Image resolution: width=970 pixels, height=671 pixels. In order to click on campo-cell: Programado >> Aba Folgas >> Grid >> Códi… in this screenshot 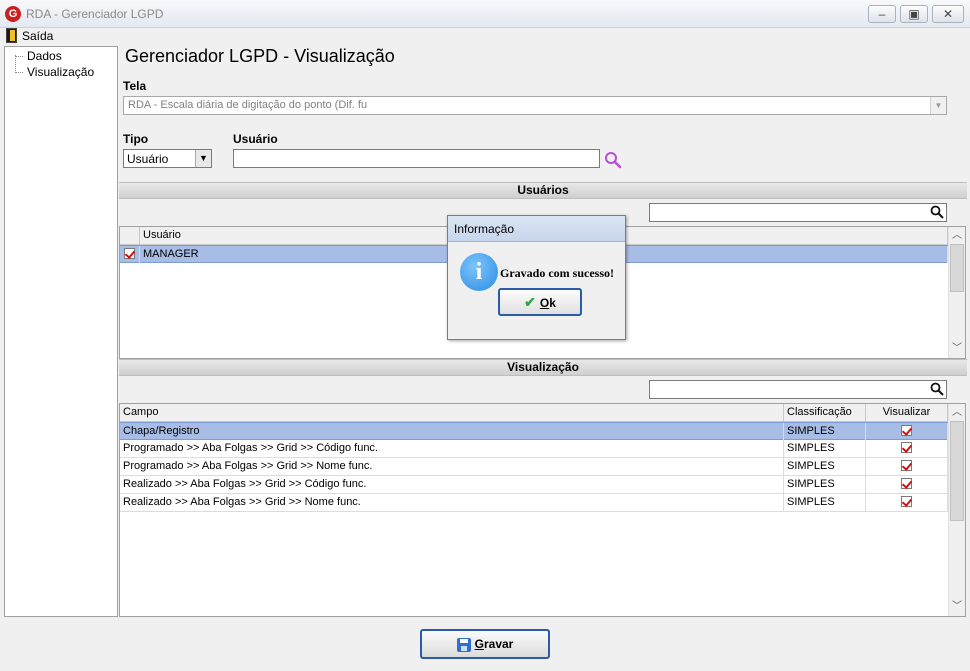, I will do `click(452, 448)`.